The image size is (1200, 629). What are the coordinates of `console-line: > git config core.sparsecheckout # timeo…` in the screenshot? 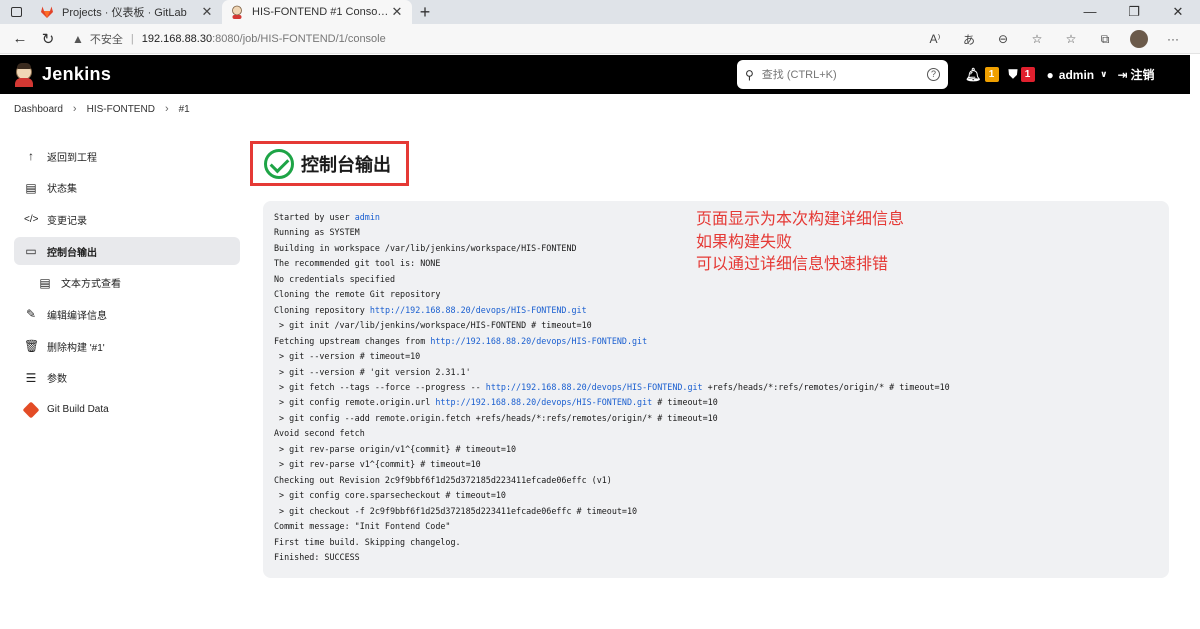 It's located at (716, 495).